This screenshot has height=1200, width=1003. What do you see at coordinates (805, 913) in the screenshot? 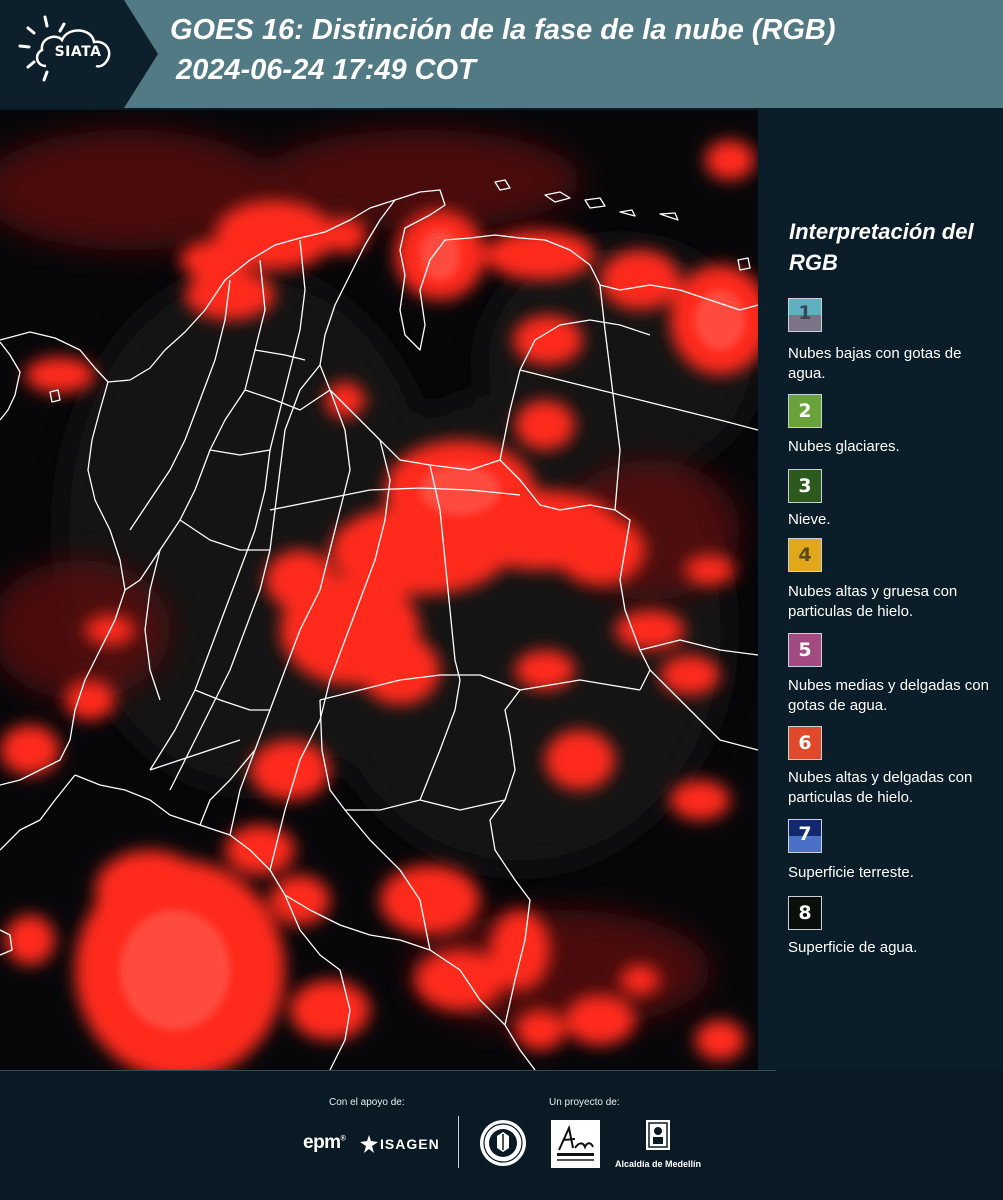
I see `legend-swatch-8: 8` at bounding box center [805, 913].